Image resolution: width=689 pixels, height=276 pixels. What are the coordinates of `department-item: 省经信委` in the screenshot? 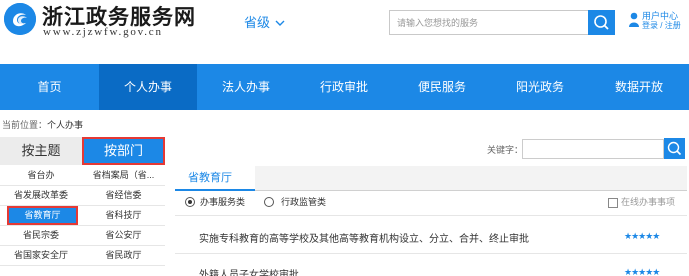 It's located at (123, 195).